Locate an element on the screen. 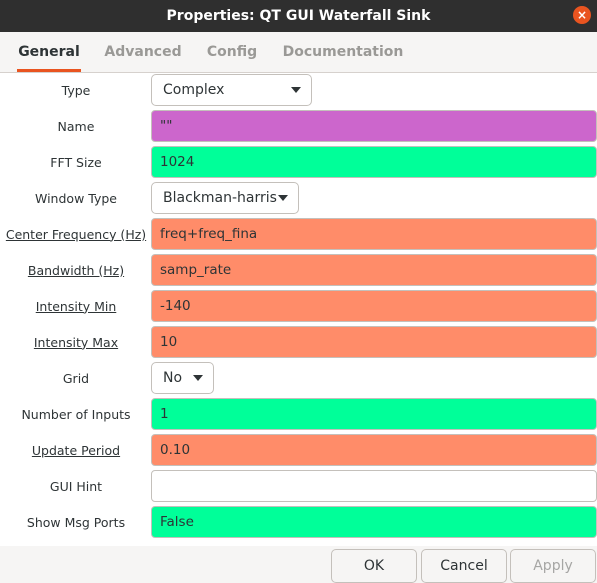 Image resolution: width=597 pixels, height=583 pixels. row-update-period: Update Period 0.10 is located at coordinates (298, 450).